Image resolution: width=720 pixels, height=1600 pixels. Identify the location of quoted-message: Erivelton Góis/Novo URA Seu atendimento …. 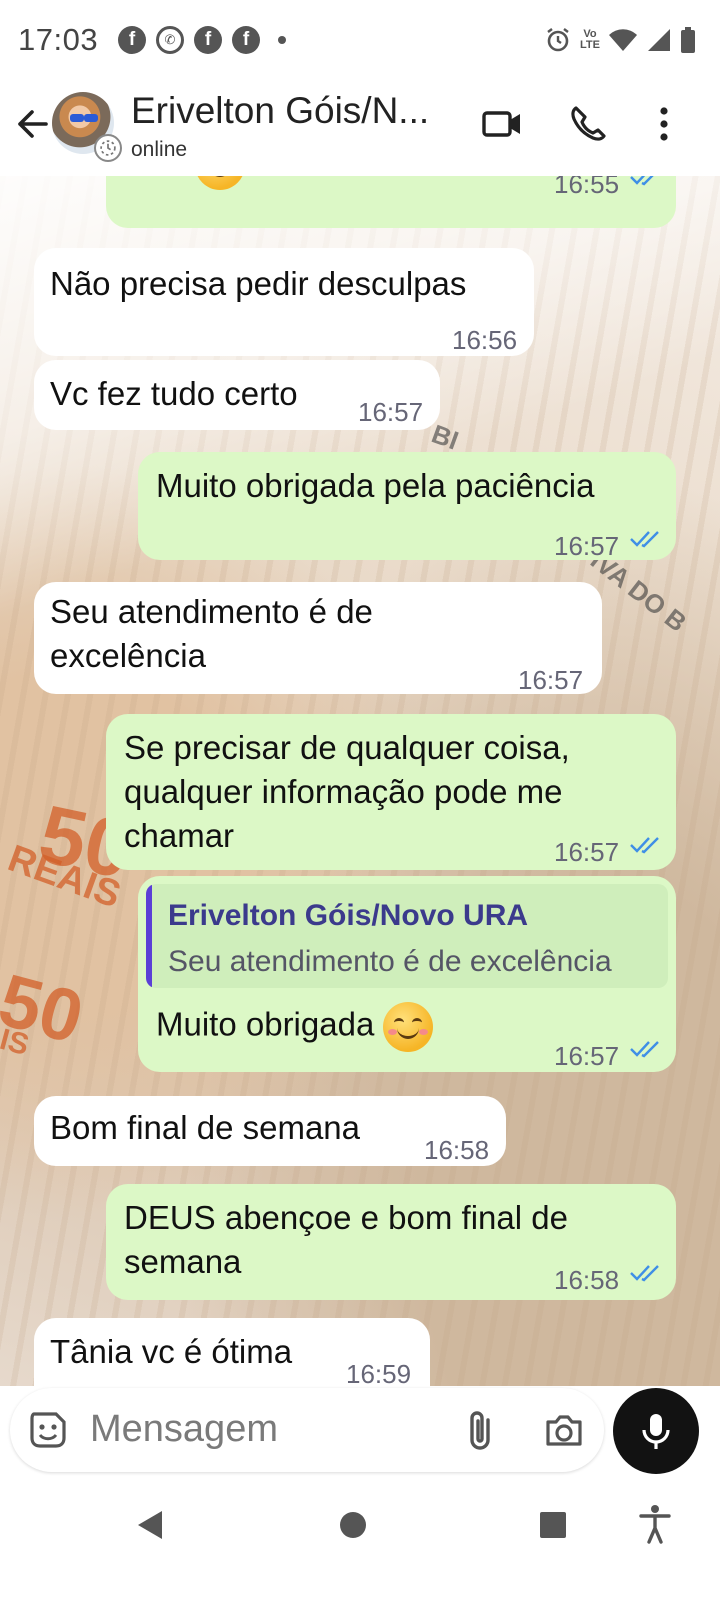
(407, 936).